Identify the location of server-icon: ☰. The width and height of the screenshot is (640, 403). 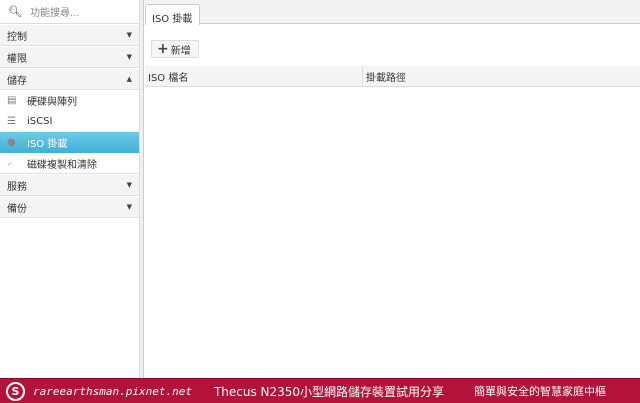
(11, 121).